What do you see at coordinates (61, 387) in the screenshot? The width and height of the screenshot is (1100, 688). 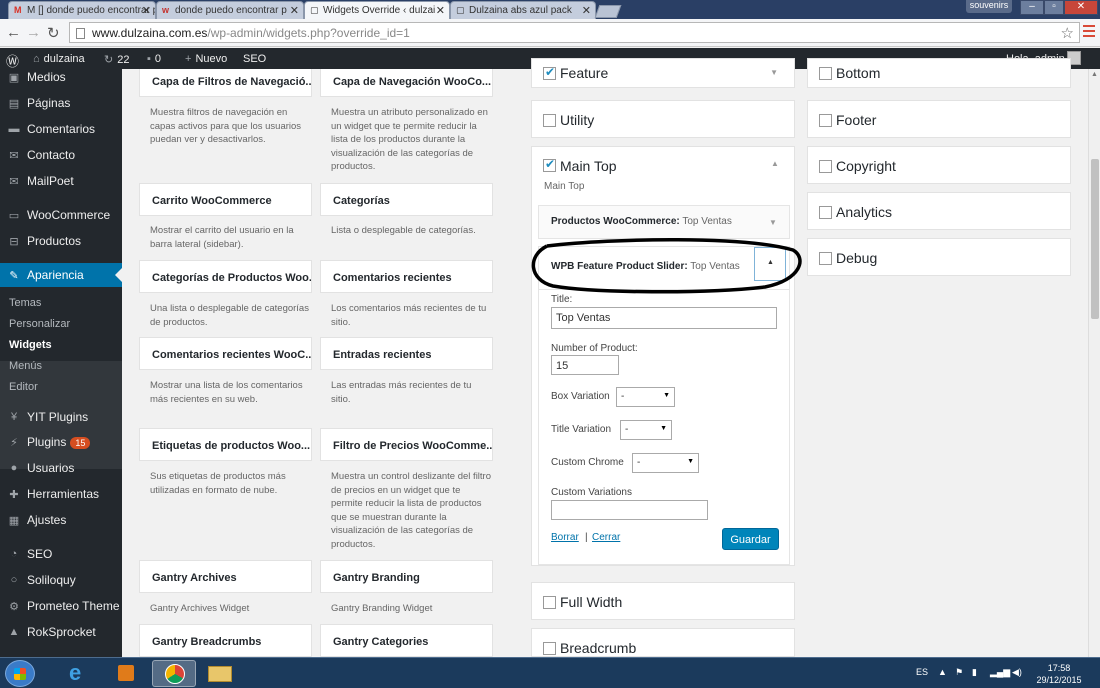 I see `submenu-editor: Editor` at bounding box center [61, 387].